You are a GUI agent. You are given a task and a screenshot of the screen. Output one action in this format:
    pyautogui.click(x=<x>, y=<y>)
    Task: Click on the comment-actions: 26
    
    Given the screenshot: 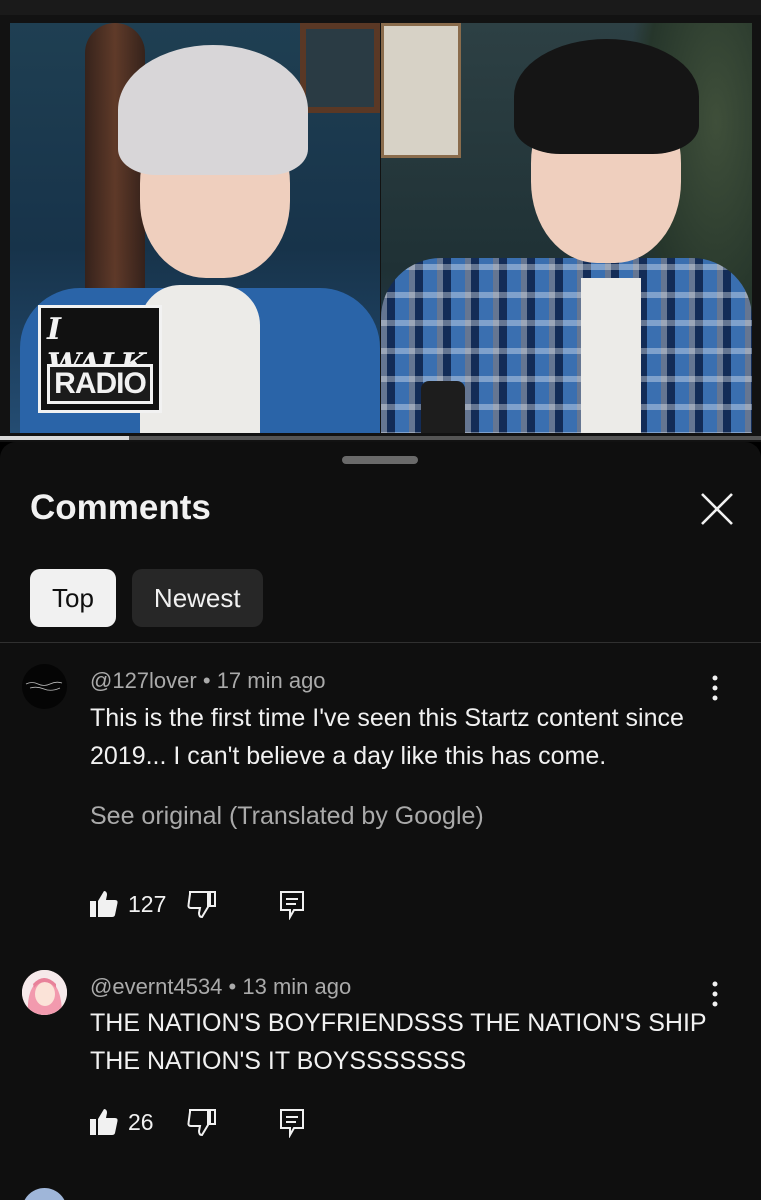 What is the action you would take?
    pyautogui.click(x=198, y=1122)
    